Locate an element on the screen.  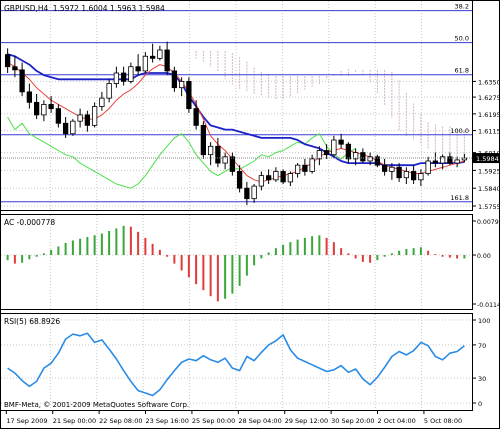
ac-tick-label: 0.00 is located at coordinates (484, 256).